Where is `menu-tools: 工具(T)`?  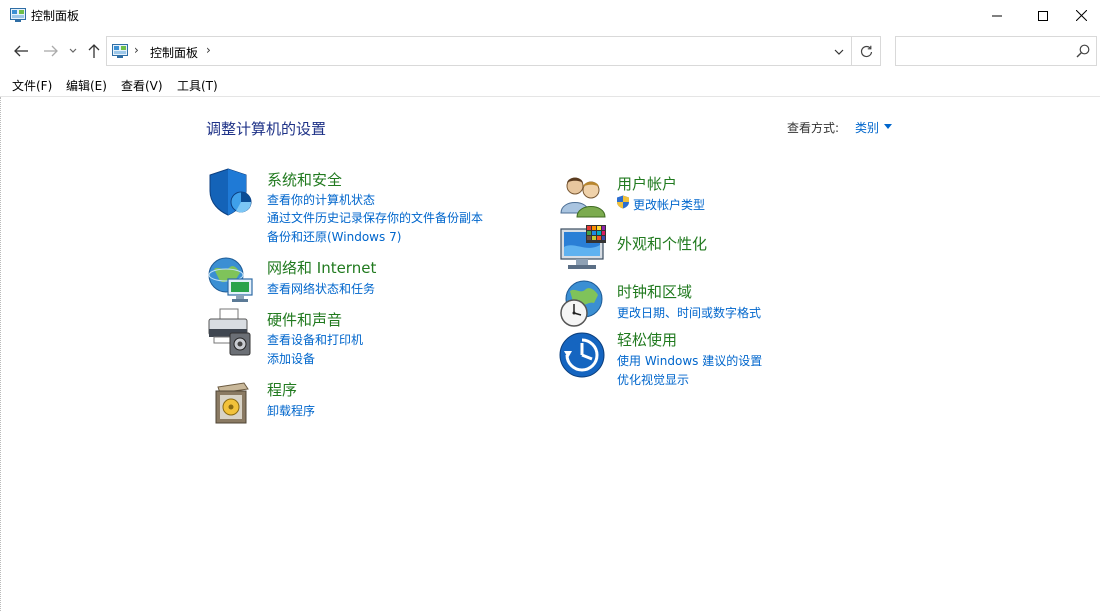
menu-tools: 工具(T) is located at coordinates (197, 85).